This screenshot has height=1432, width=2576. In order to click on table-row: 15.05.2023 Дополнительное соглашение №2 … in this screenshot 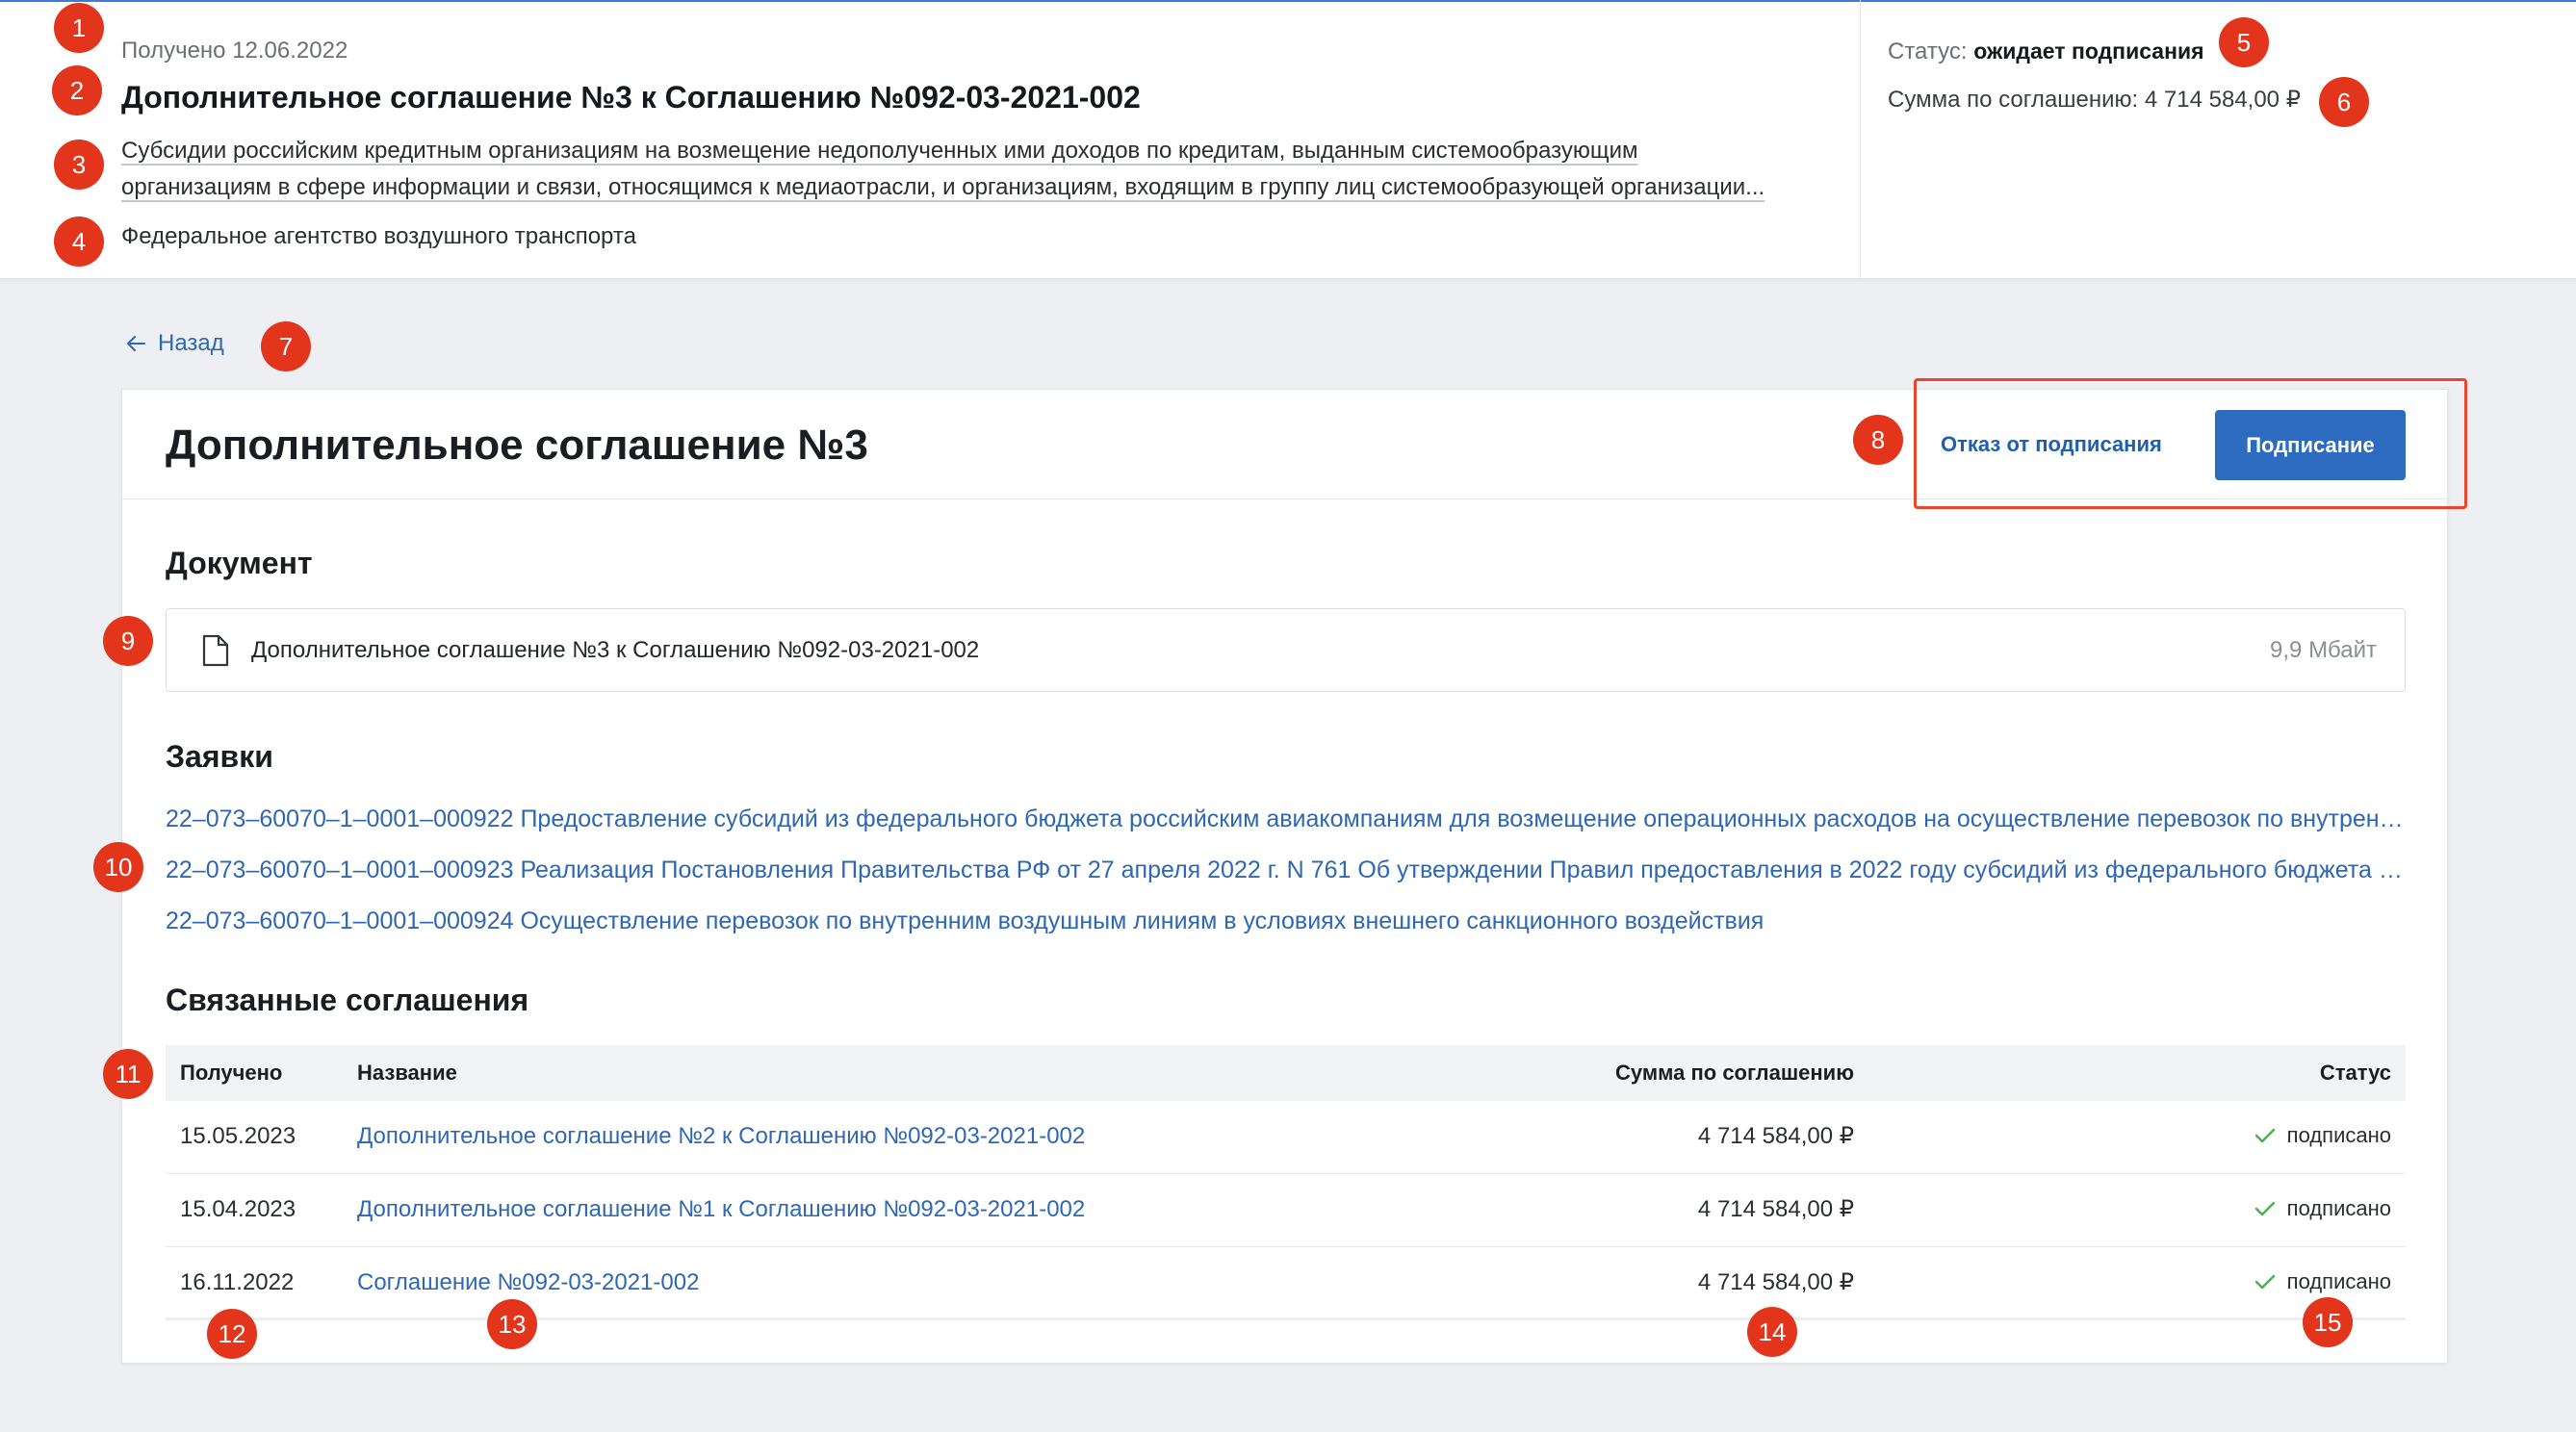, I will do `click(1286, 1137)`.